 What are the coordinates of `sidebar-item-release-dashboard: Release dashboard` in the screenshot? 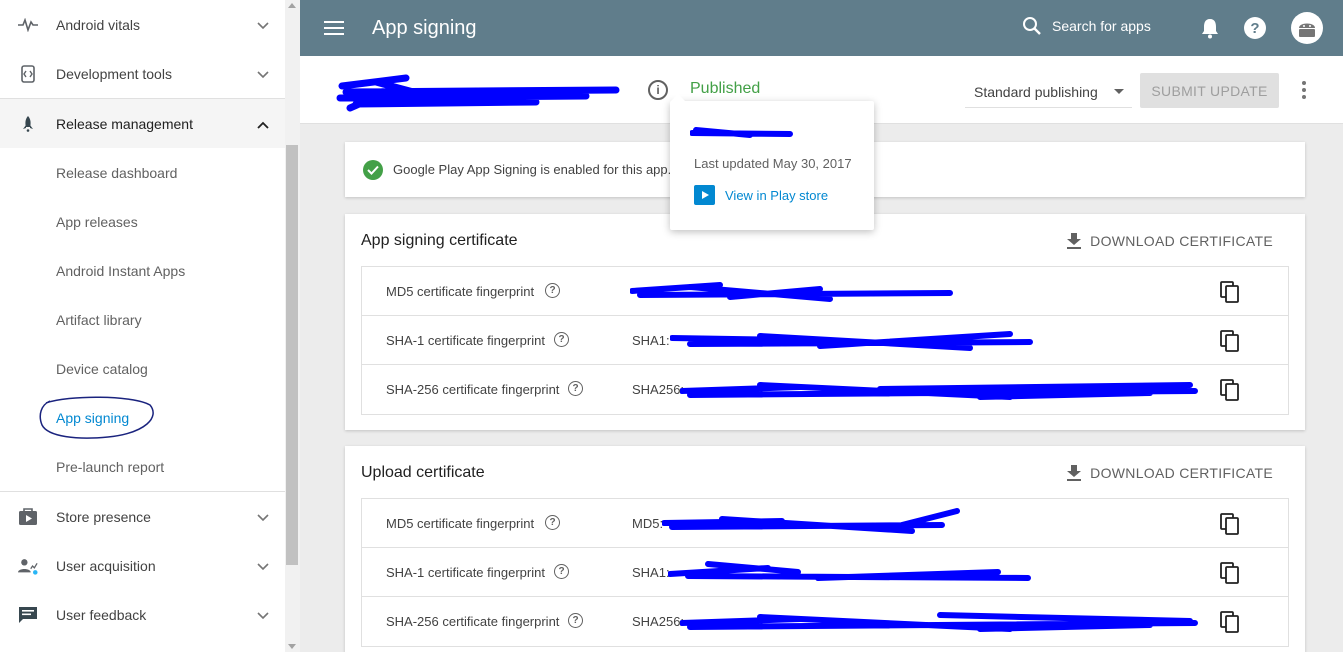 It's located at (142, 172).